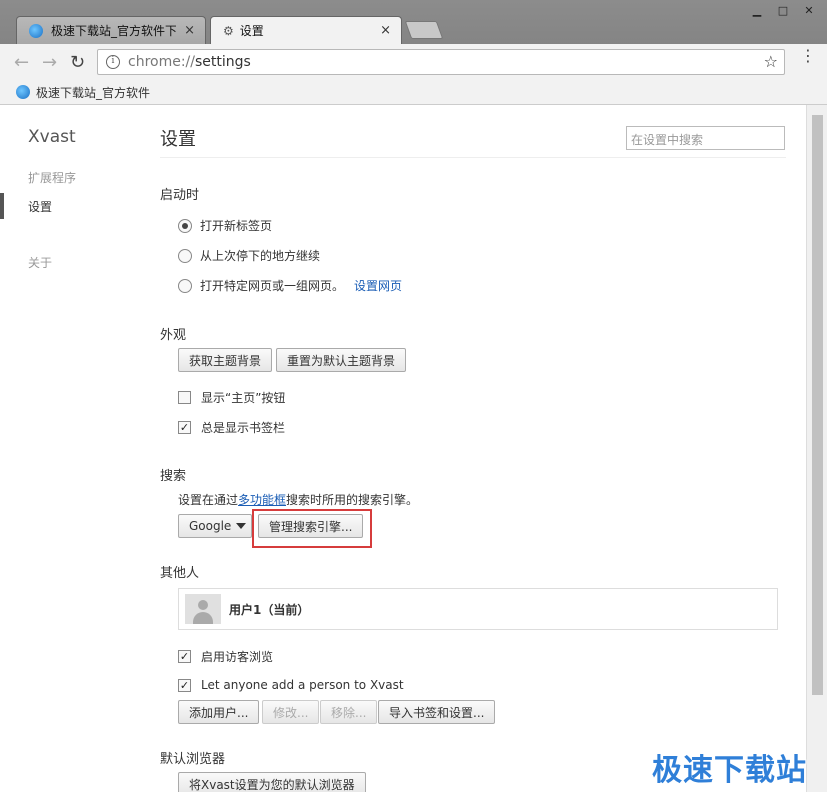 The width and height of the screenshot is (827, 792). What do you see at coordinates (341, 360) in the screenshot?
I see `reset-theme-button: 重置为默认主题背景` at bounding box center [341, 360].